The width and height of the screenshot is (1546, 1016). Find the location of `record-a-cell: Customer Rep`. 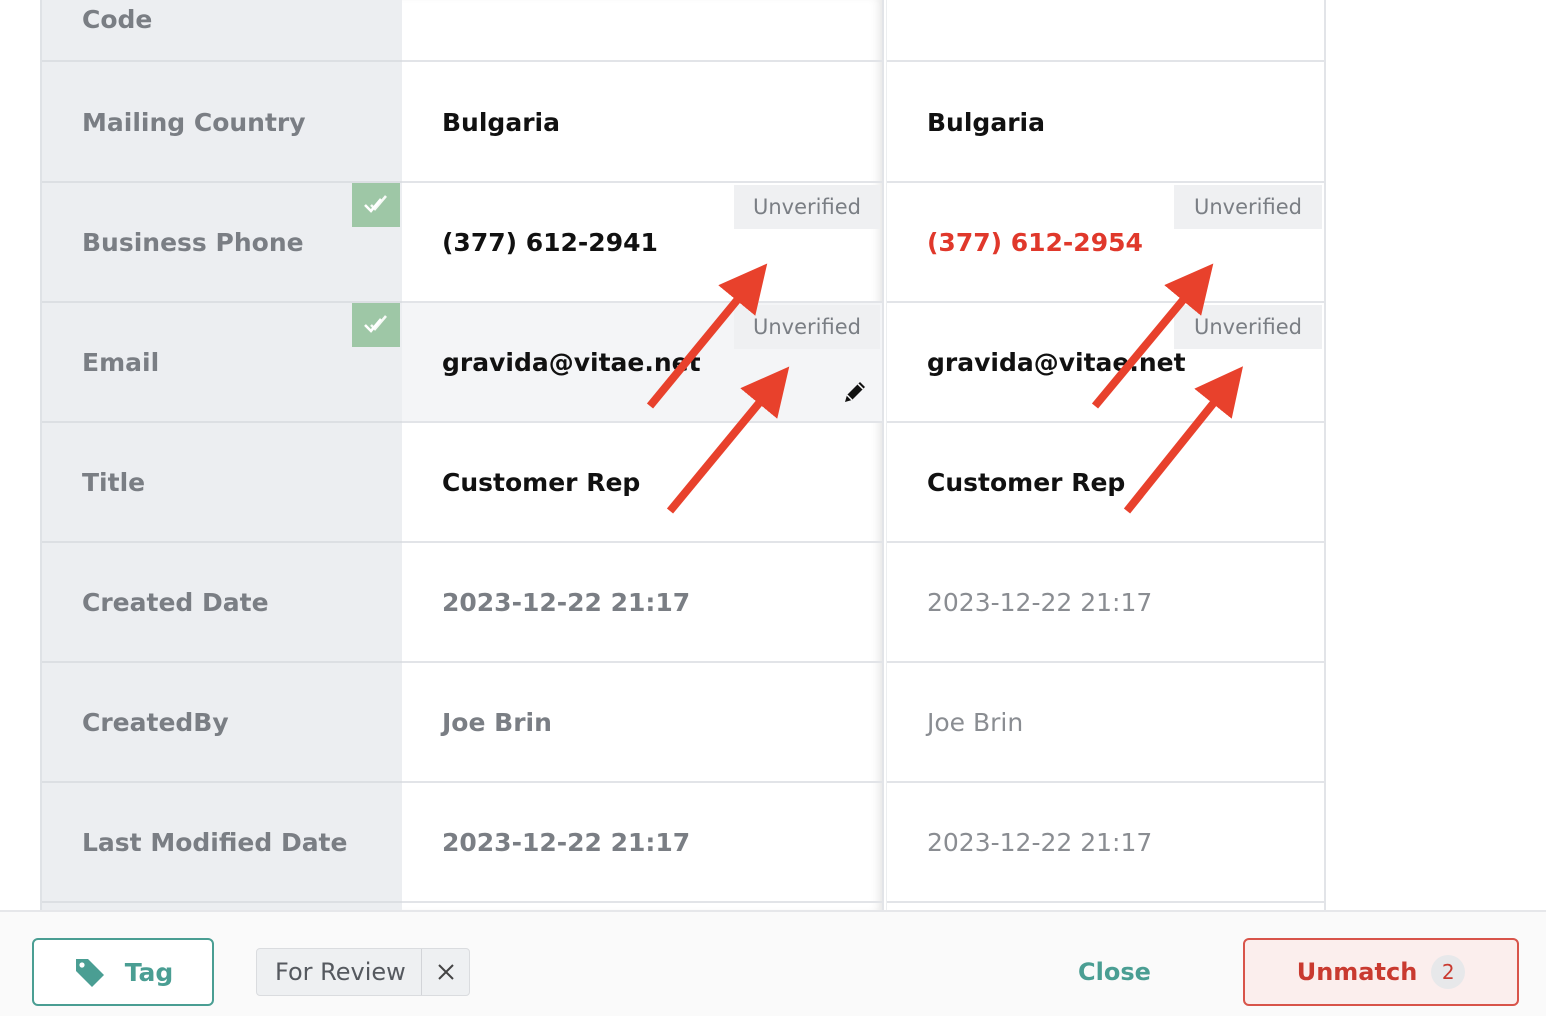

record-a-cell: Customer Rep is located at coordinates (642, 483).